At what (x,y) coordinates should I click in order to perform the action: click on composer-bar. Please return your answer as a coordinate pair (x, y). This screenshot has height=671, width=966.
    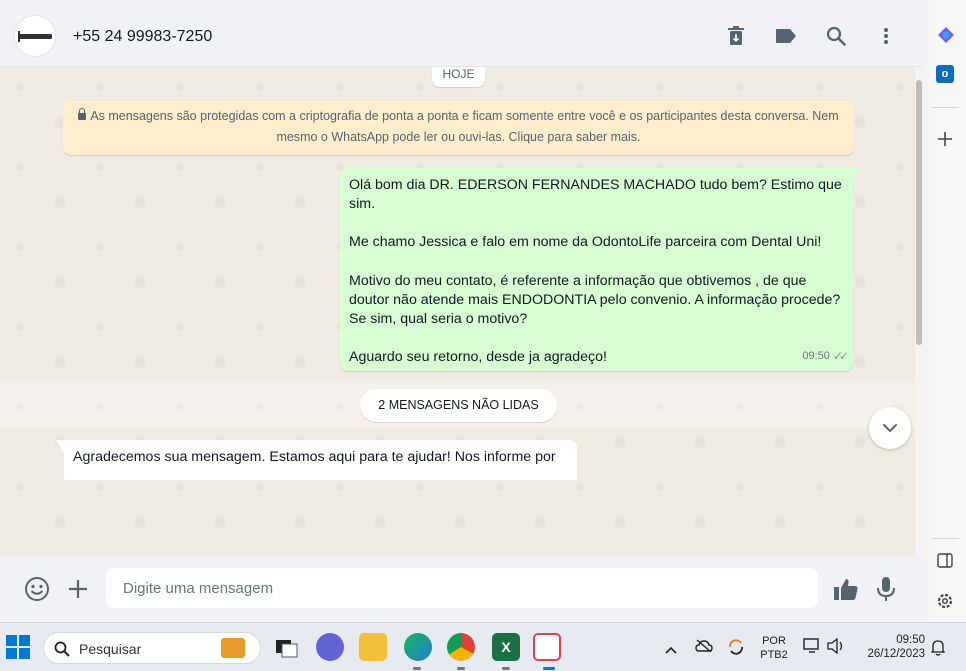
    Looking at the image, I should click on (461, 589).